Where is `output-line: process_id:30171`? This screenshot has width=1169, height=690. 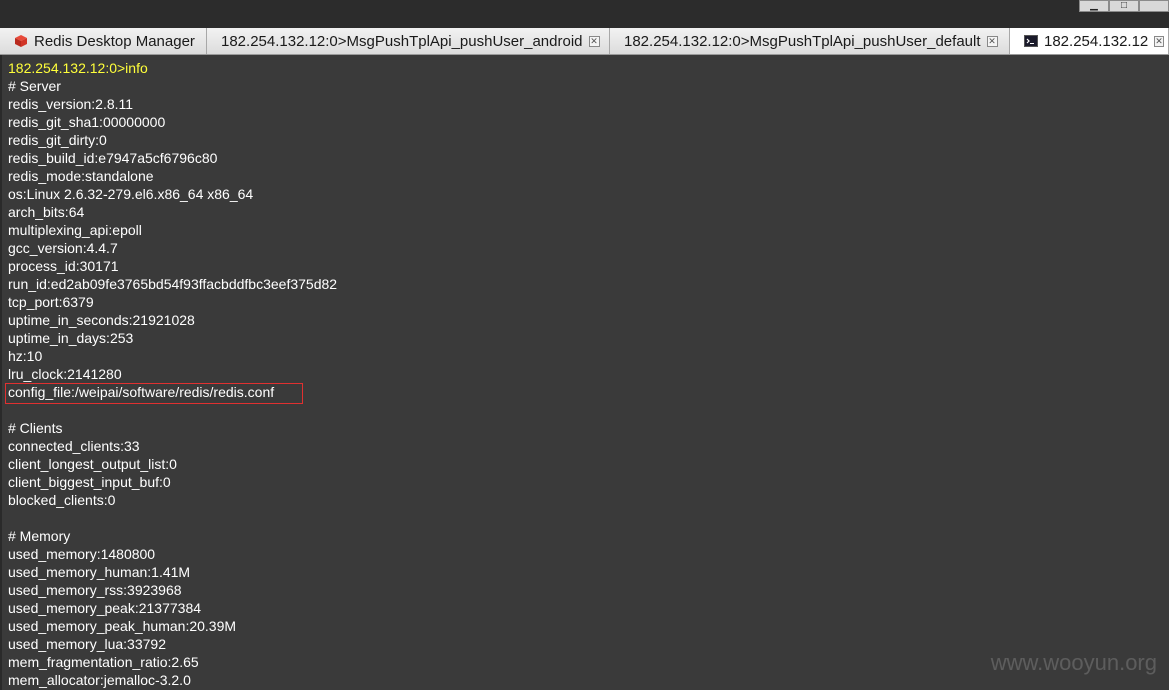 output-line: process_id:30171 is located at coordinates (63, 266).